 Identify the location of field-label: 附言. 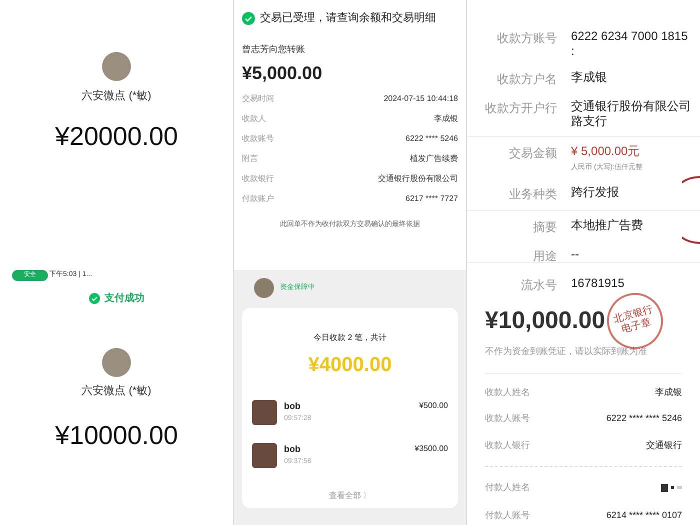
(250, 159).